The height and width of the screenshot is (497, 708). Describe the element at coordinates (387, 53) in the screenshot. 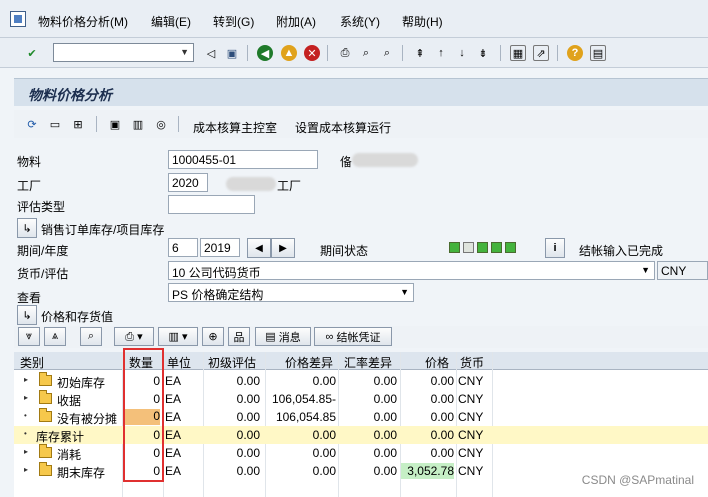

I see `find-next-icon: ⌕` at that location.